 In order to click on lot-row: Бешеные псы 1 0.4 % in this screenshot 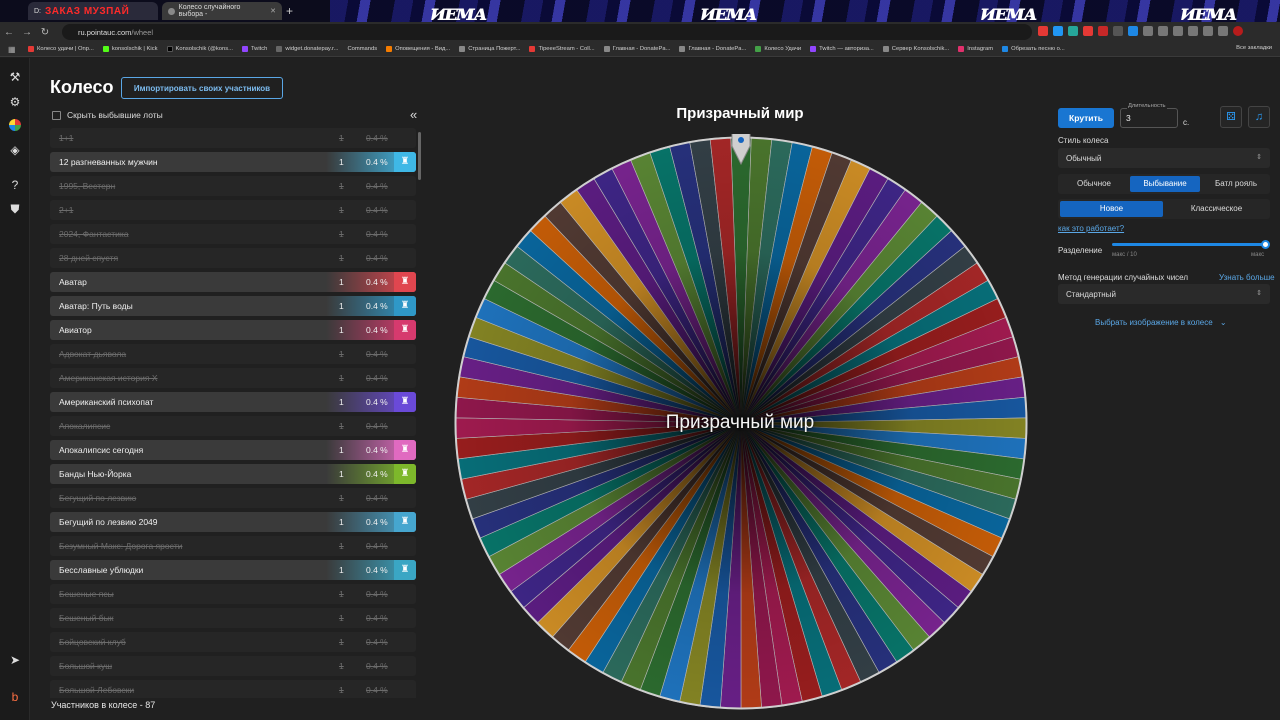, I will do `click(233, 594)`.